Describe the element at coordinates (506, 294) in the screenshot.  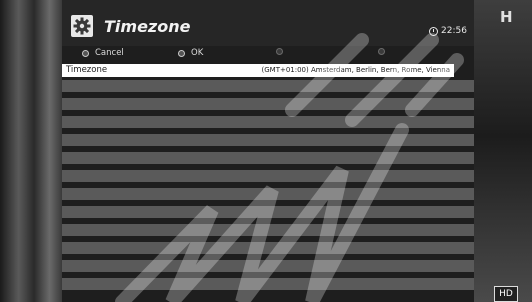
I see `hd-badge: HD` at that location.